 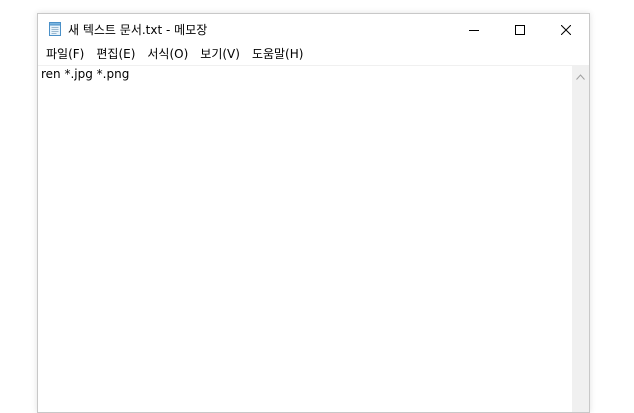 I want to click on maximize-icon, so click(x=520, y=29).